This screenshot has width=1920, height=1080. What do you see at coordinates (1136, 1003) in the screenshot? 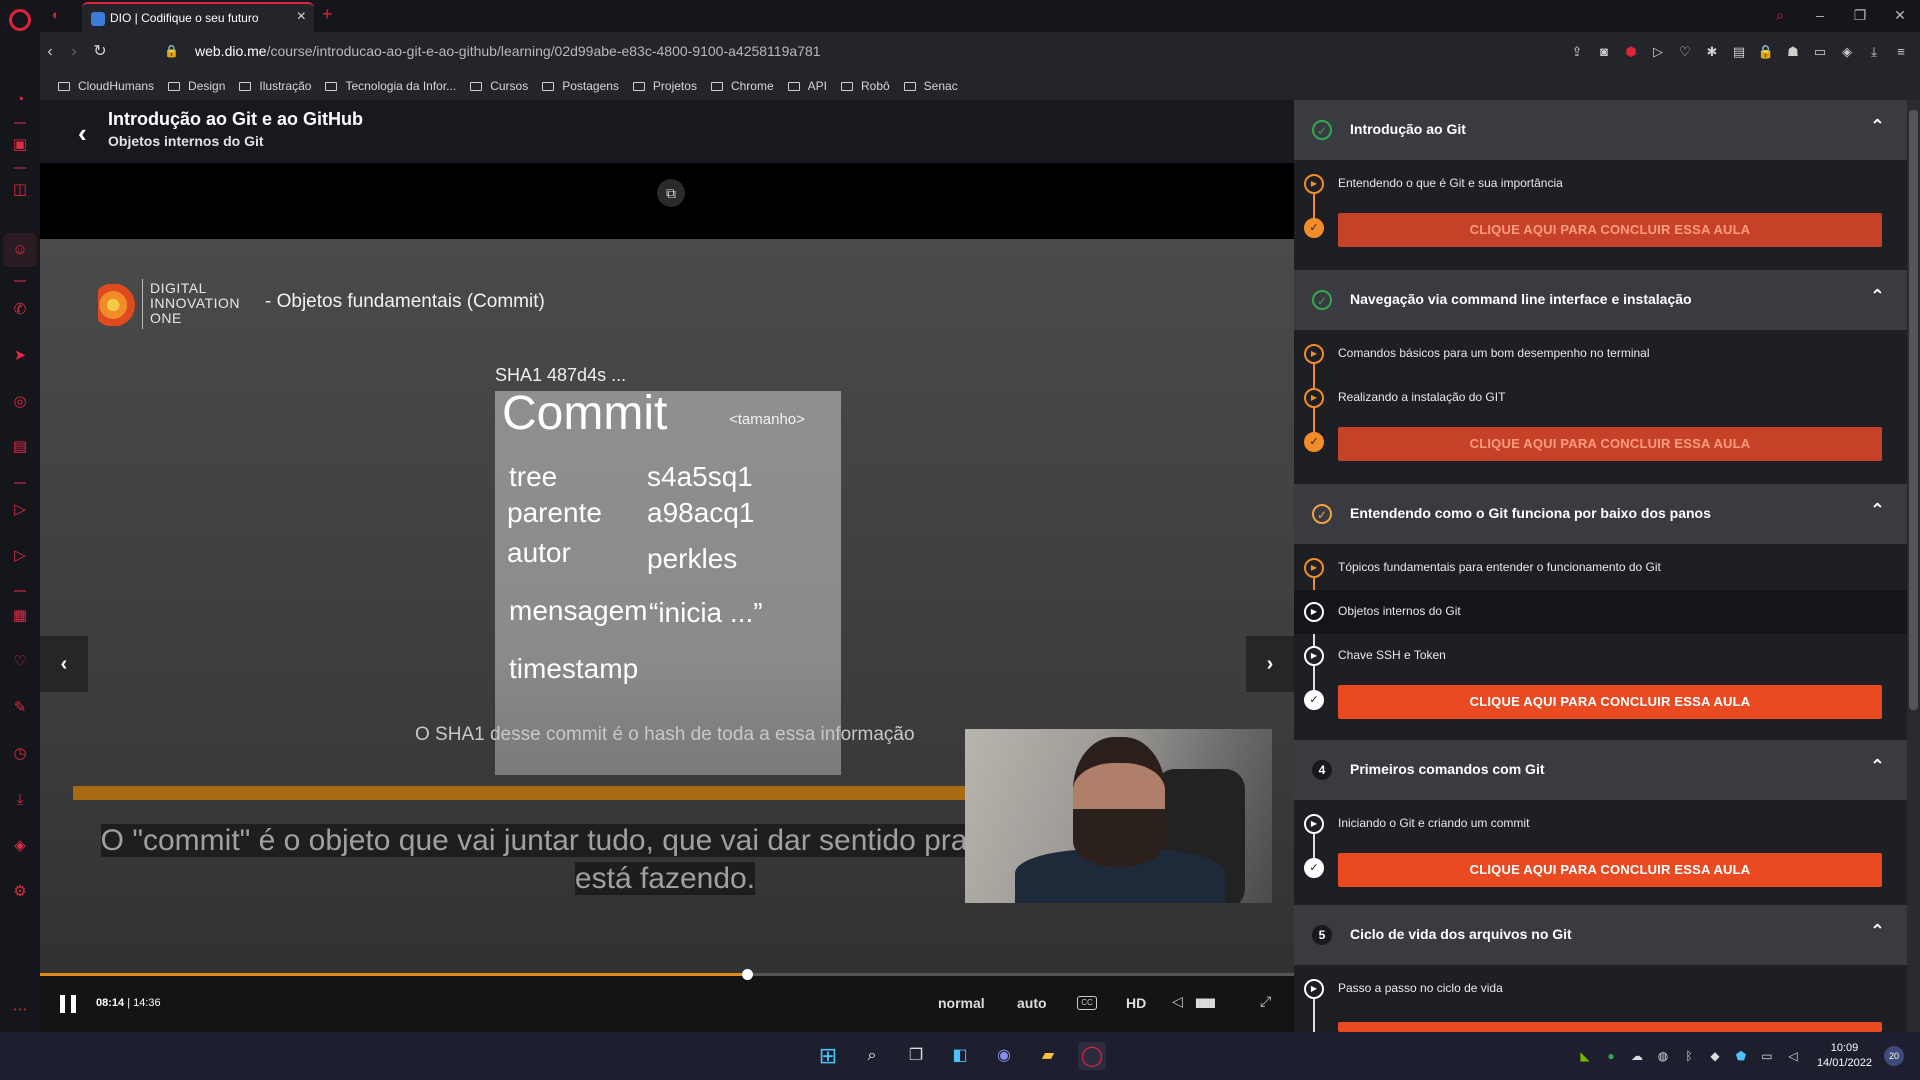
I see `hd-button: HD` at bounding box center [1136, 1003].